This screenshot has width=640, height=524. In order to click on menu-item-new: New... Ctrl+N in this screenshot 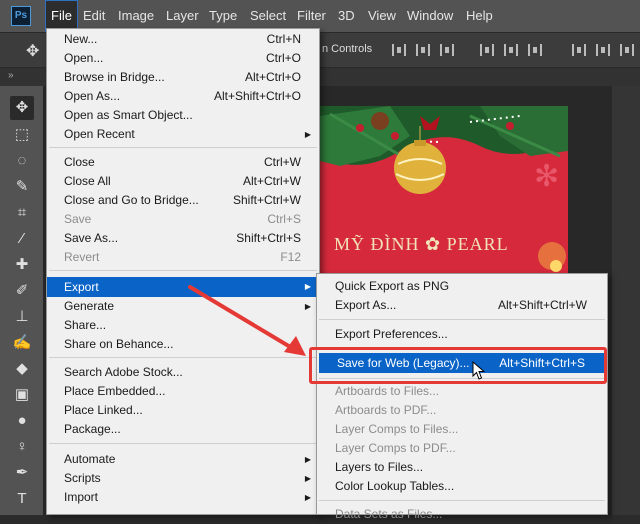, I will do `click(183, 39)`.